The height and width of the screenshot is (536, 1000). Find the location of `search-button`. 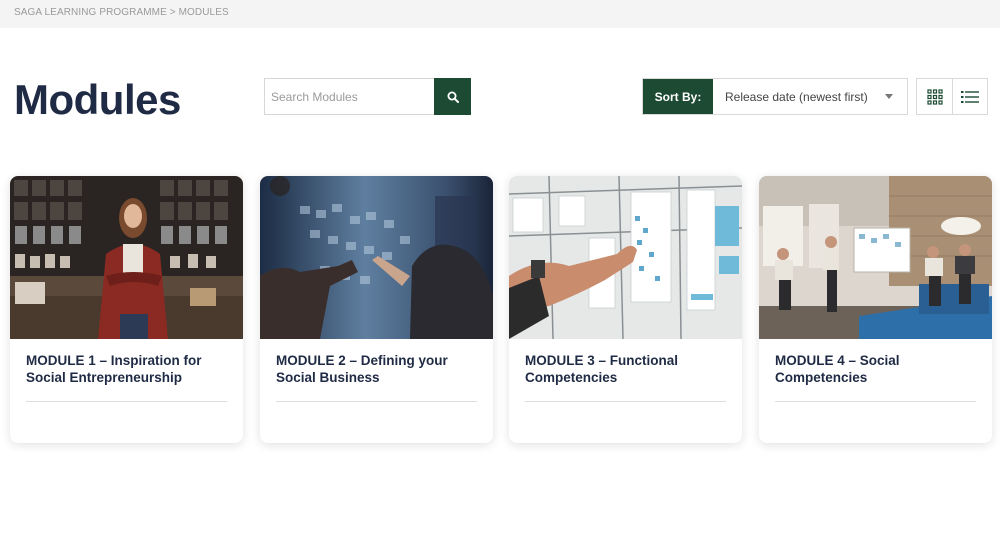

search-button is located at coordinates (452, 96).